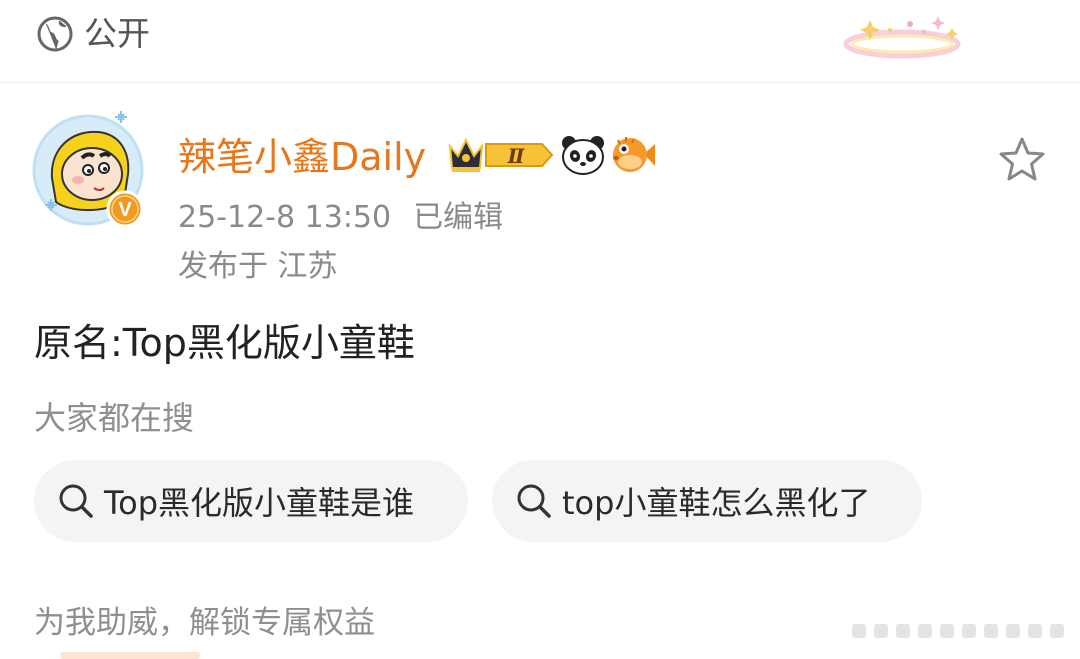 Image resolution: width=1080 pixels, height=659 pixels. What do you see at coordinates (458, 217) in the screenshot?
I see `edited-label: 已编辑` at bounding box center [458, 217].